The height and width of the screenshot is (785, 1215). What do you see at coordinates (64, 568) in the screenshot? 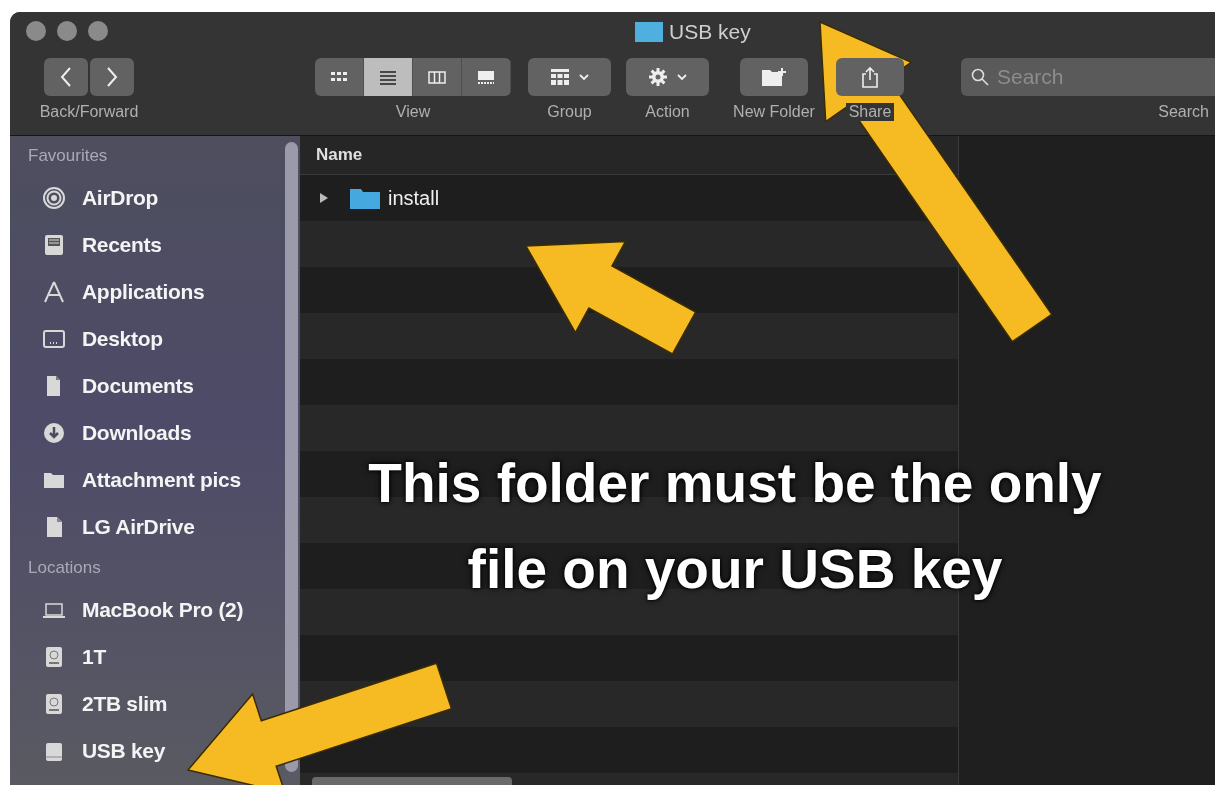
I see `section-heading: Locations` at bounding box center [64, 568].